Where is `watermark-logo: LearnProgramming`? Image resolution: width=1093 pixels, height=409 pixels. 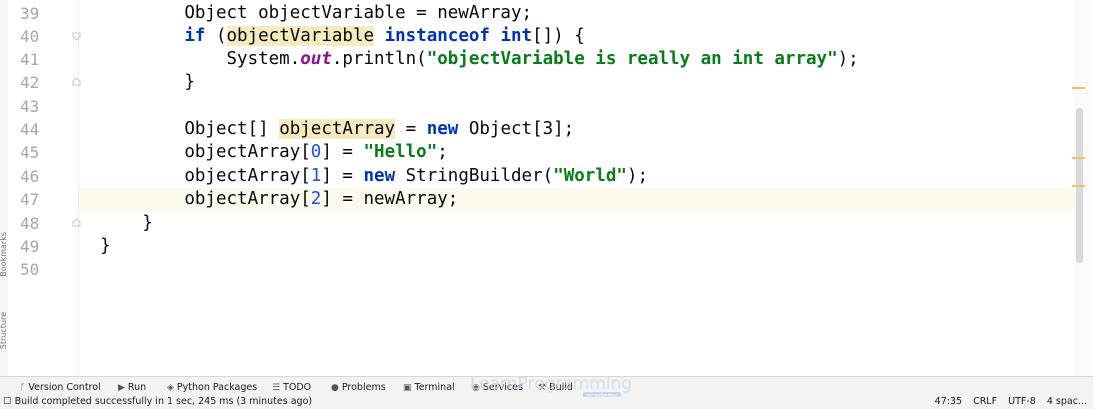 watermark-logo: LearnProgramming is located at coordinates (551, 384).